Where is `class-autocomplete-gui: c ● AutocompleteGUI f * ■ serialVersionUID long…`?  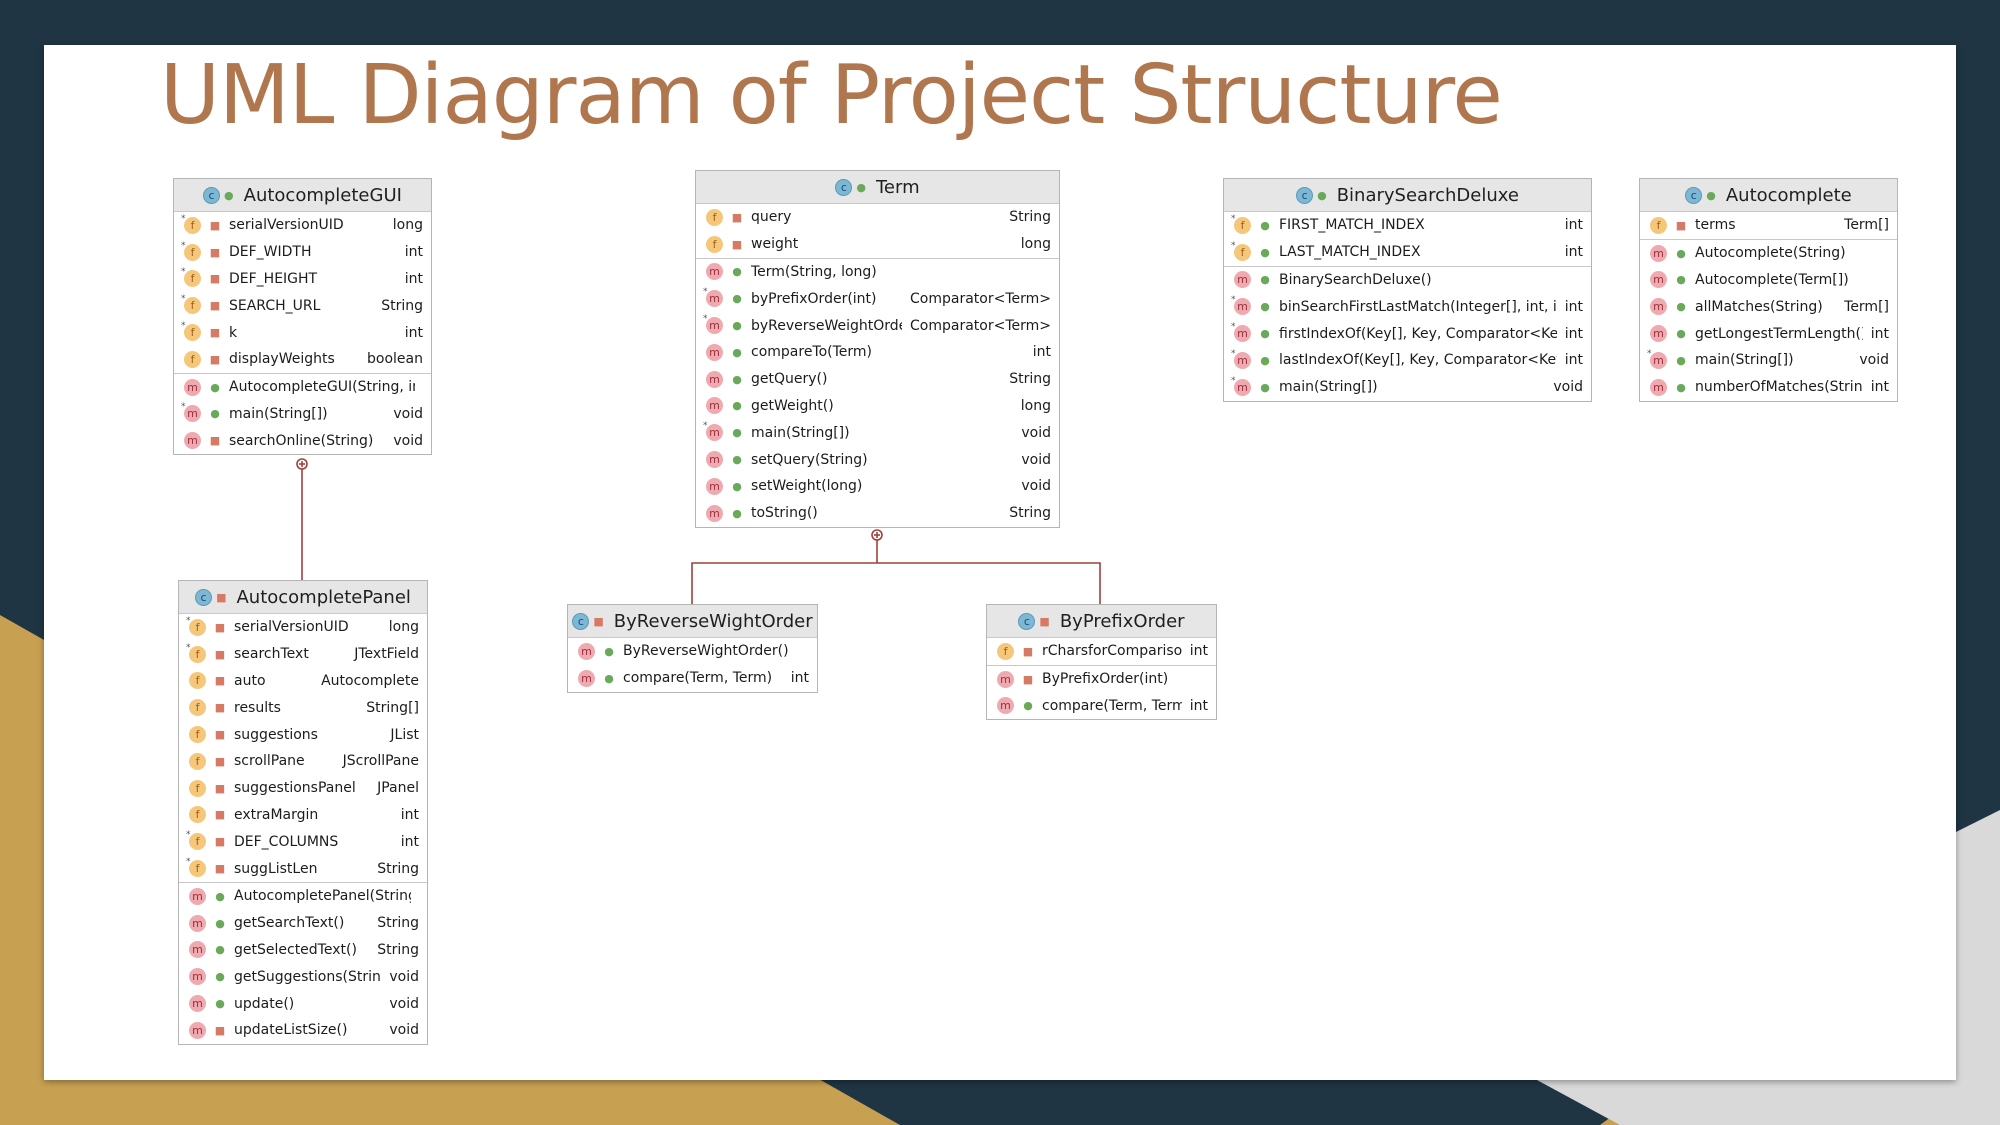 class-autocomplete-gui: c ● AutocompleteGUI f * ■ serialVersionUID long… is located at coordinates (302, 317).